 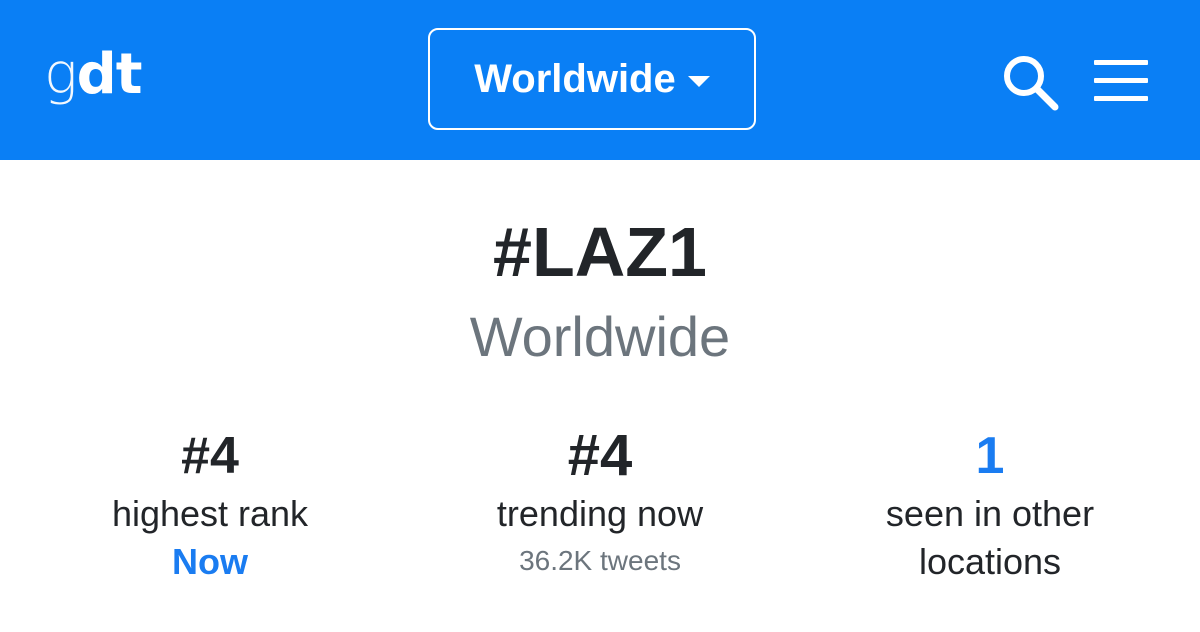 What do you see at coordinates (61, 74) in the screenshot?
I see `logo-letter-g: g` at bounding box center [61, 74].